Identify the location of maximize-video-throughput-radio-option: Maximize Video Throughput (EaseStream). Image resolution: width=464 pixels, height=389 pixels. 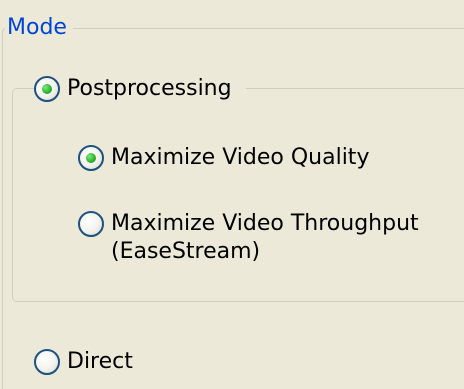
(248, 238).